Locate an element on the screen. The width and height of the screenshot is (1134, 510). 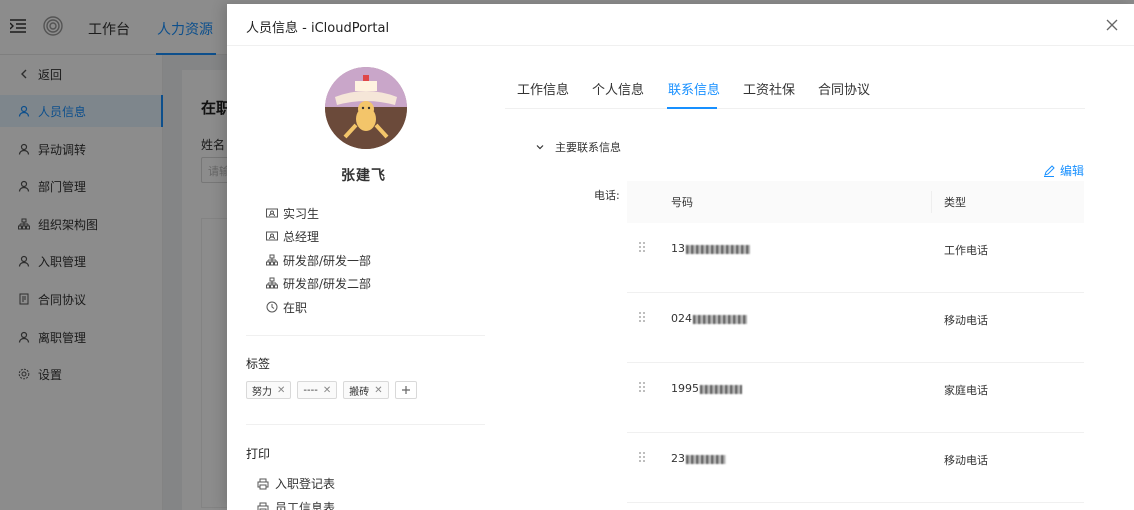
phone-number-cell: 13 is located at coordinates (710, 248).